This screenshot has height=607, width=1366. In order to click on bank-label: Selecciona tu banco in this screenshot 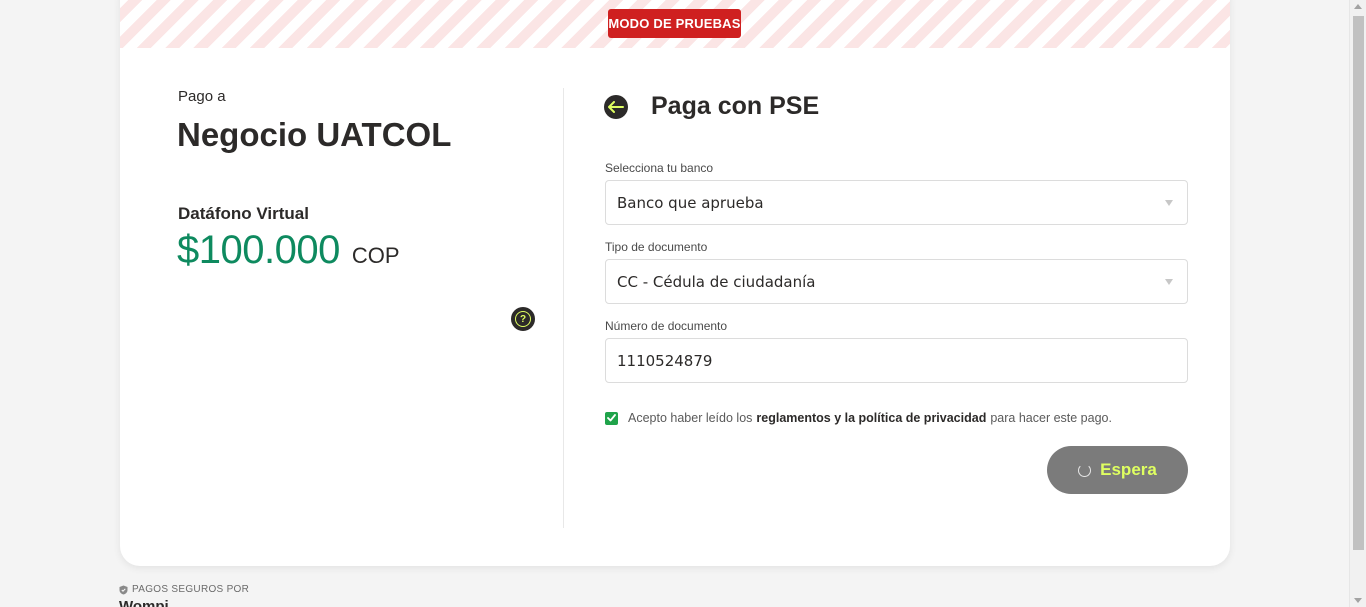, I will do `click(659, 168)`.